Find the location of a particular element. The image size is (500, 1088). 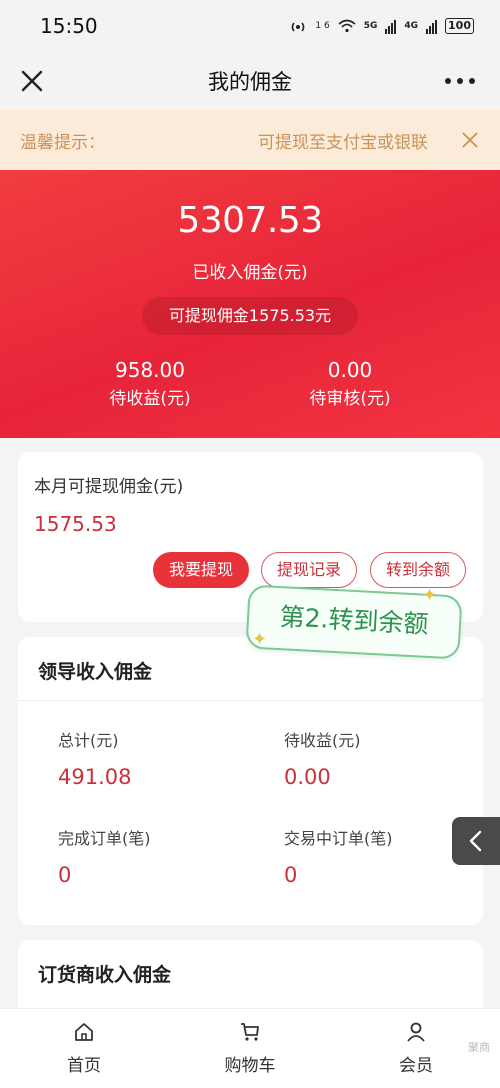

side-collapse-tab is located at coordinates (476, 841).